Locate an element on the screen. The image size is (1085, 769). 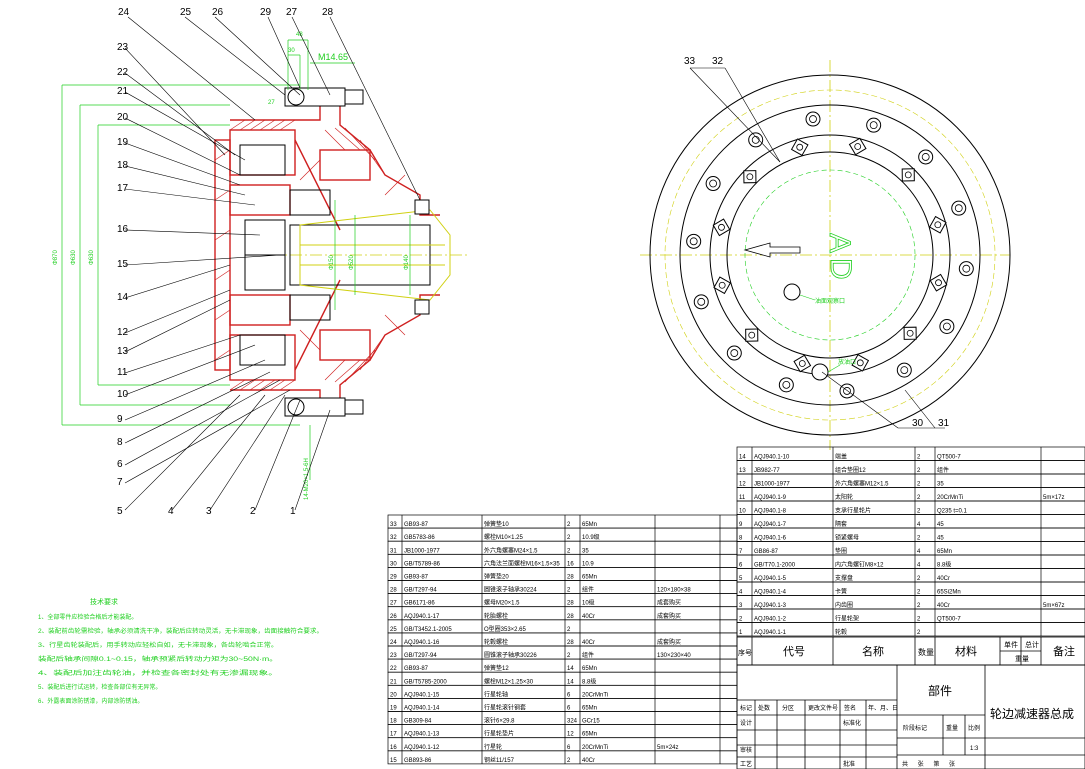
bom-row: 9 AQJ940.1-7 隔套 4 45 is located at coordinates (910, 521).